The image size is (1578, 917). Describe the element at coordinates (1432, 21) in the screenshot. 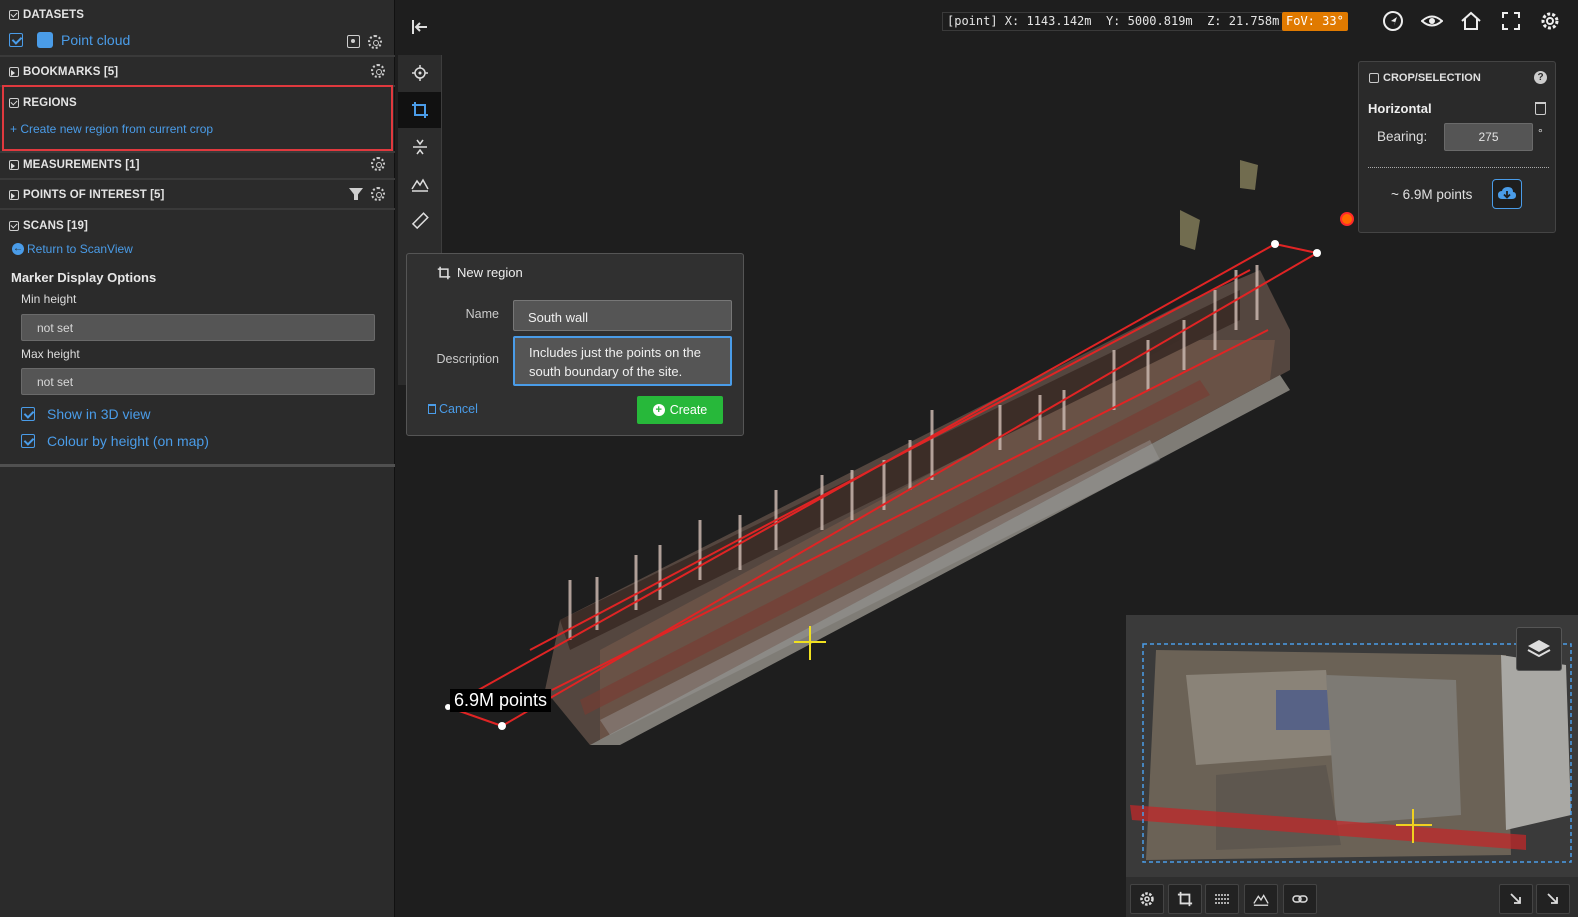

I see `eye-icon` at that location.